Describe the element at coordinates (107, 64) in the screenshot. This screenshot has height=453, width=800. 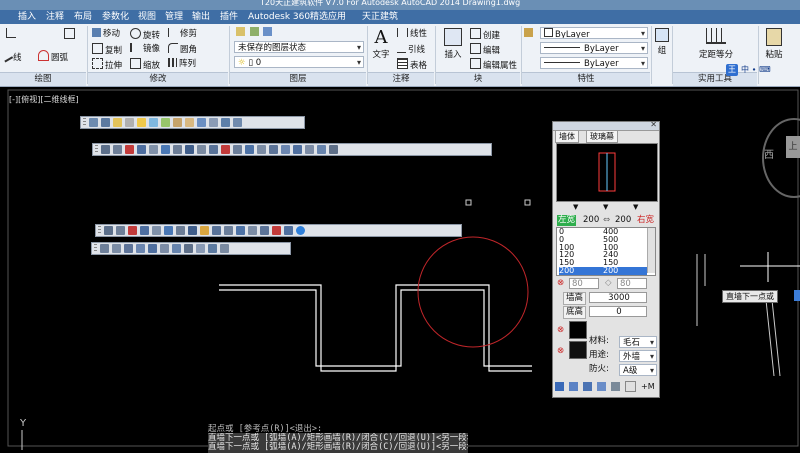
I see `stretch-button: 拉伸` at that location.